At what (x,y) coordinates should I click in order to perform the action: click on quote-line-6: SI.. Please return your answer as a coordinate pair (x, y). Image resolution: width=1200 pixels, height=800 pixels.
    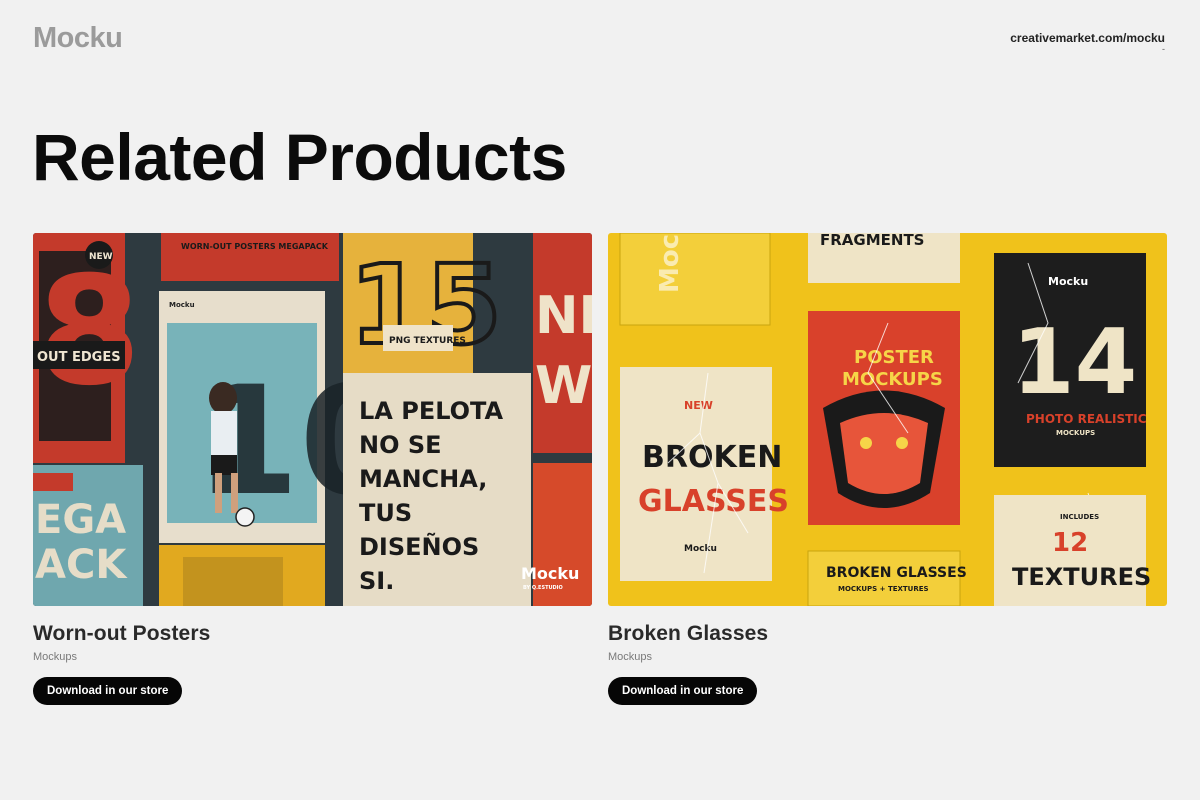
    Looking at the image, I should click on (376, 581).